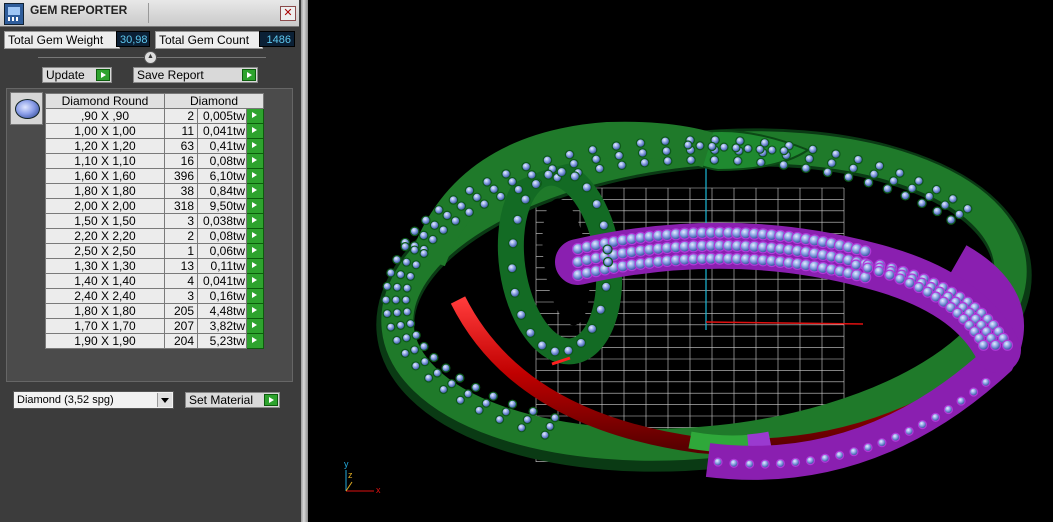 This screenshot has width=1053, height=522. I want to click on table-row: 1,90 X 1,90 204 5,23tw, so click(154, 341).